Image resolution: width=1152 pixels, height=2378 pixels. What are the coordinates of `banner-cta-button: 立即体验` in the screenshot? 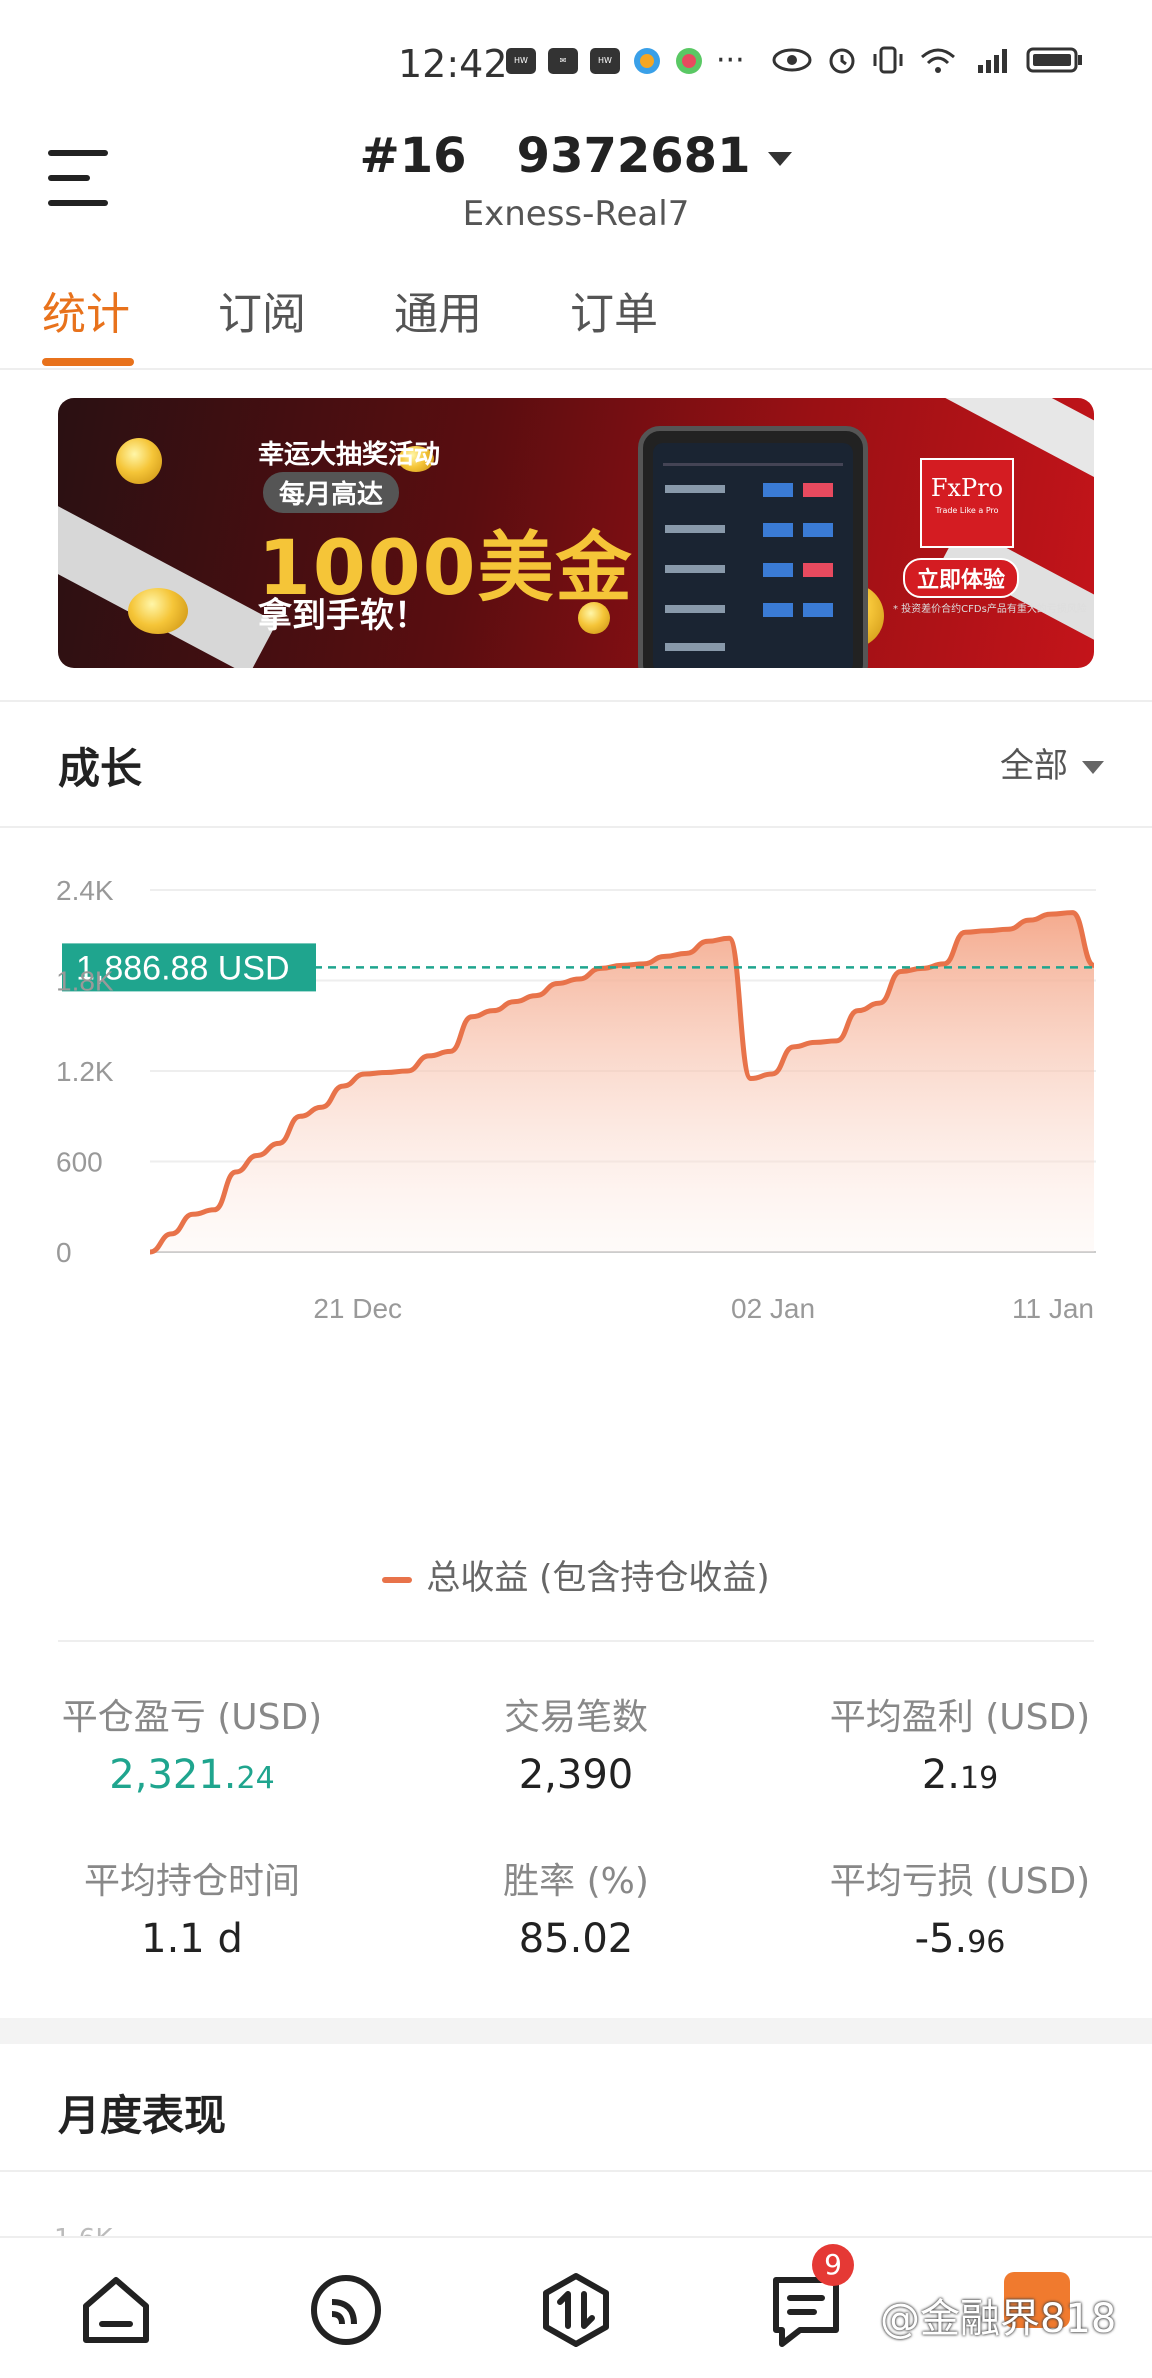 It's located at (961, 578).